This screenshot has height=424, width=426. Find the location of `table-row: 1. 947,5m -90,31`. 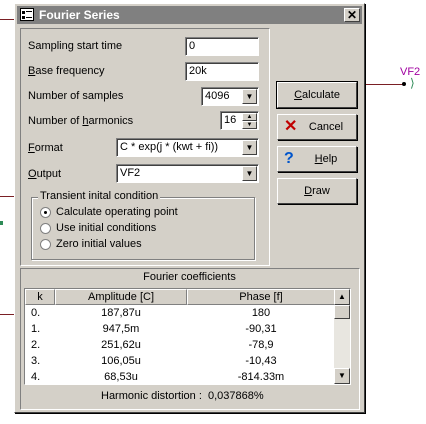

table-row: 1. 947,5m -90,31 is located at coordinates (180, 330).